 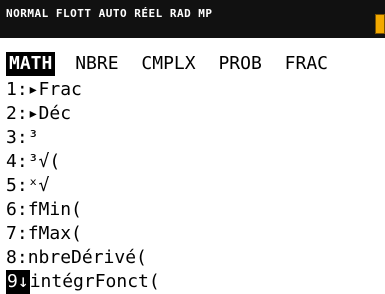 I want to click on menu-item-number: 8:, so click(x=17, y=257).